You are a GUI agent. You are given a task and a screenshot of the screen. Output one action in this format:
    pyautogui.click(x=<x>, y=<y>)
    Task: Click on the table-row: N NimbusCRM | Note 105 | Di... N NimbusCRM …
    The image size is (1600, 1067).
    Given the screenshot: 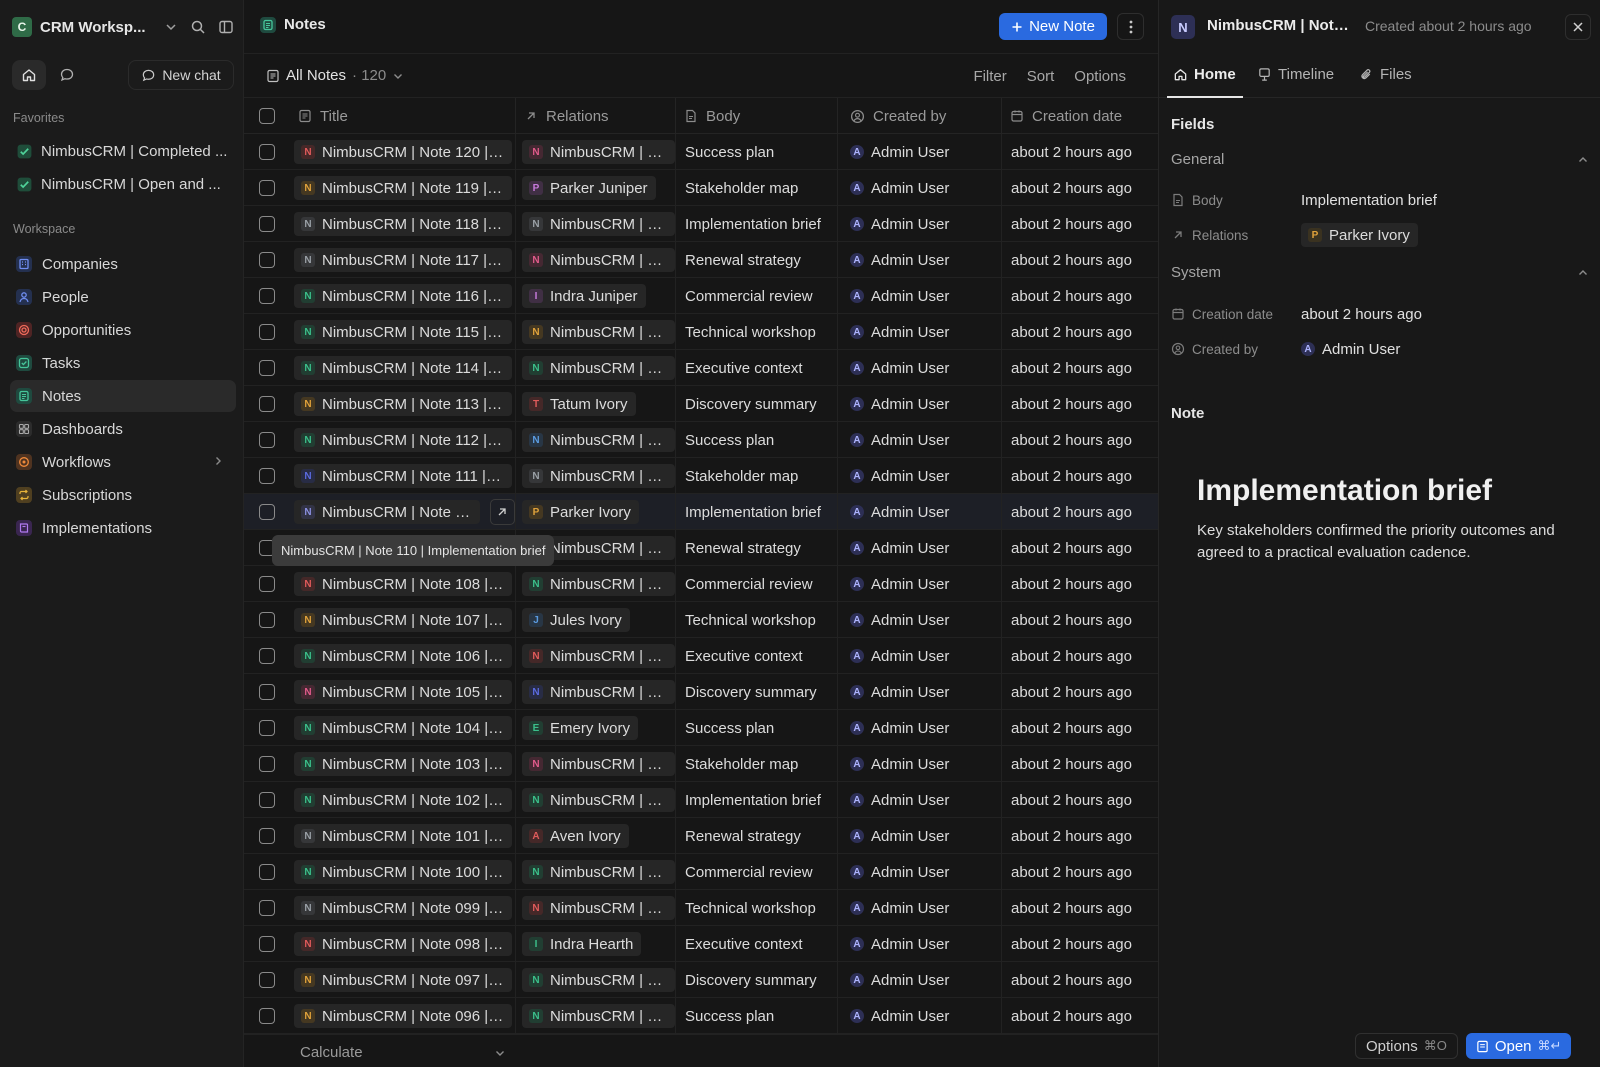 What is the action you would take?
    pyautogui.click(x=701, y=692)
    